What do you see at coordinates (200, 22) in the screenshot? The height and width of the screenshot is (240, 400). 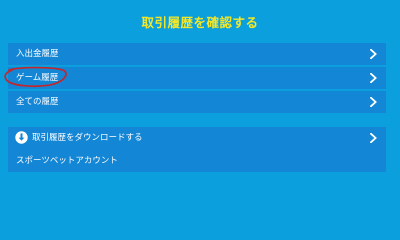 I see `page-title: 取引履歴を確認する` at bounding box center [200, 22].